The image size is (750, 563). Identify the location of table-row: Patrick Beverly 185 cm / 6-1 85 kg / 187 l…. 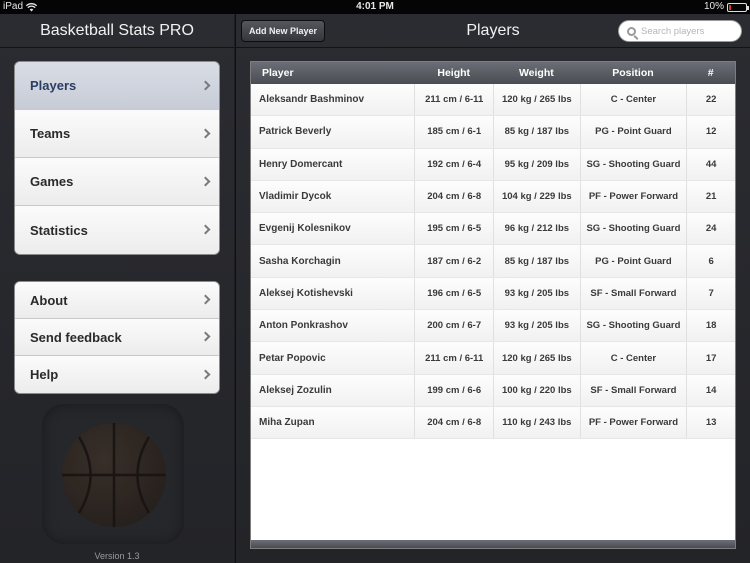
(493, 132).